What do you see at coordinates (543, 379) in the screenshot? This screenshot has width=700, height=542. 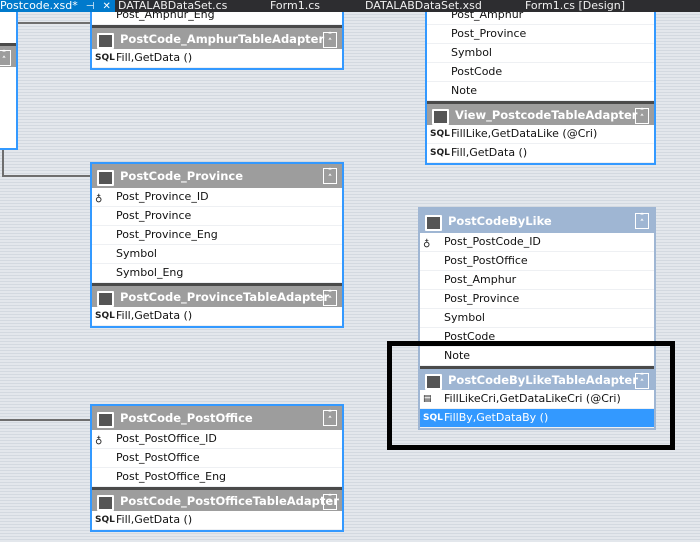 I see `table-adapter-header-title: PostCodeByLikeTableAdapter` at bounding box center [543, 379].